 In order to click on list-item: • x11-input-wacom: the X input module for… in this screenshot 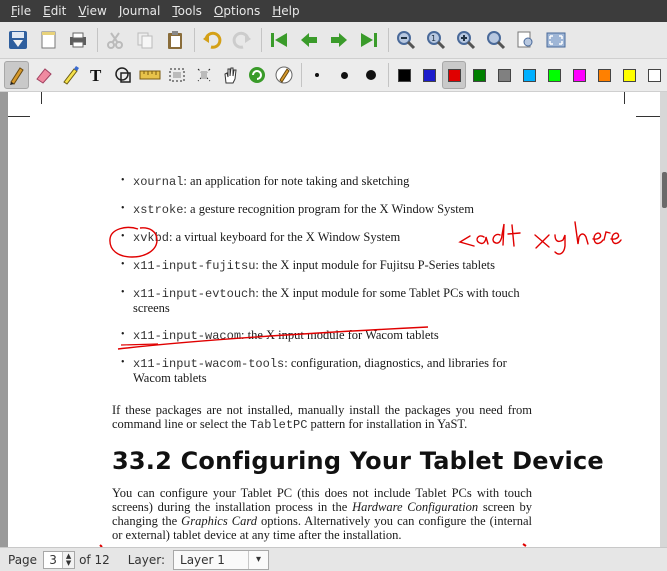, I will do `click(328, 335)`.